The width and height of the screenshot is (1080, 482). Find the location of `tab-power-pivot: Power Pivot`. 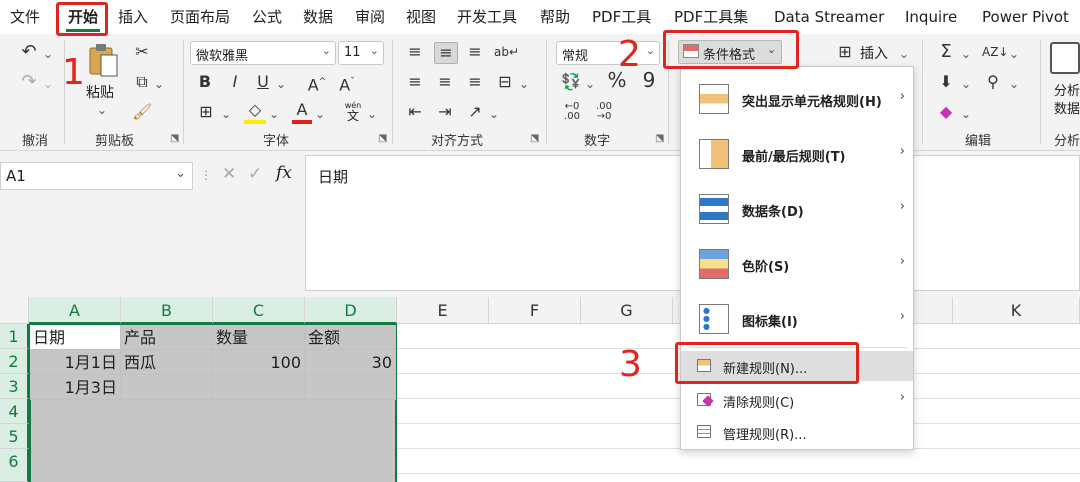

tab-power-pivot: Power Pivot is located at coordinates (1025, 17).